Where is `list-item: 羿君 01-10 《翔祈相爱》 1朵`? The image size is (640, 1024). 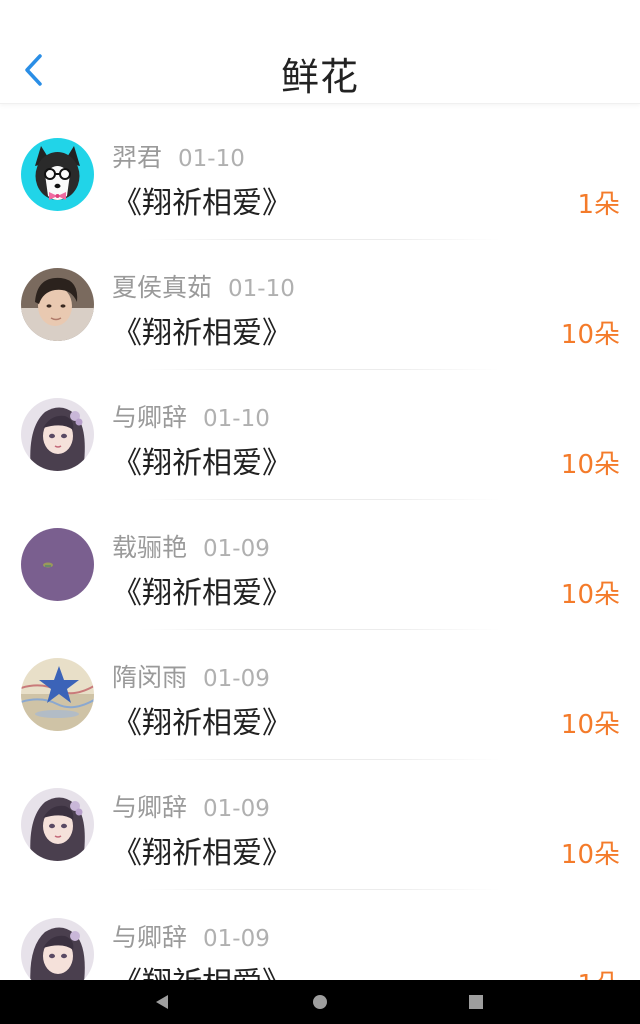
list-item: 羿君 01-10 《翔祈相爱》 1朵 is located at coordinates (320, 175).